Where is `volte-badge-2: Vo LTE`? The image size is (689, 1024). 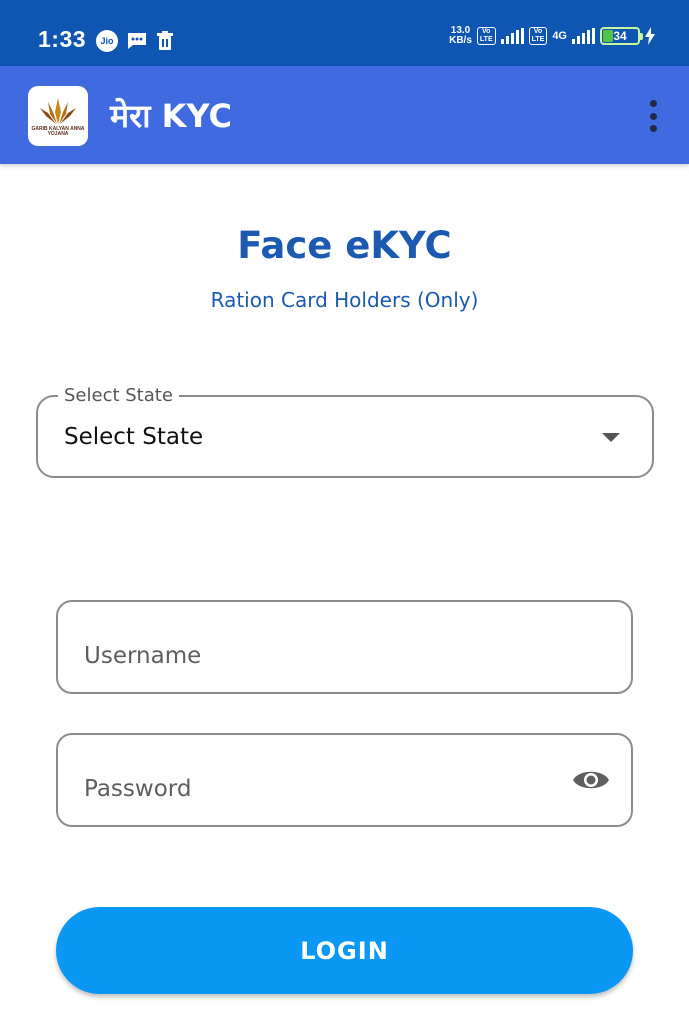
volte-badge-2: Vo LTE is located at coordinates (538, 36).